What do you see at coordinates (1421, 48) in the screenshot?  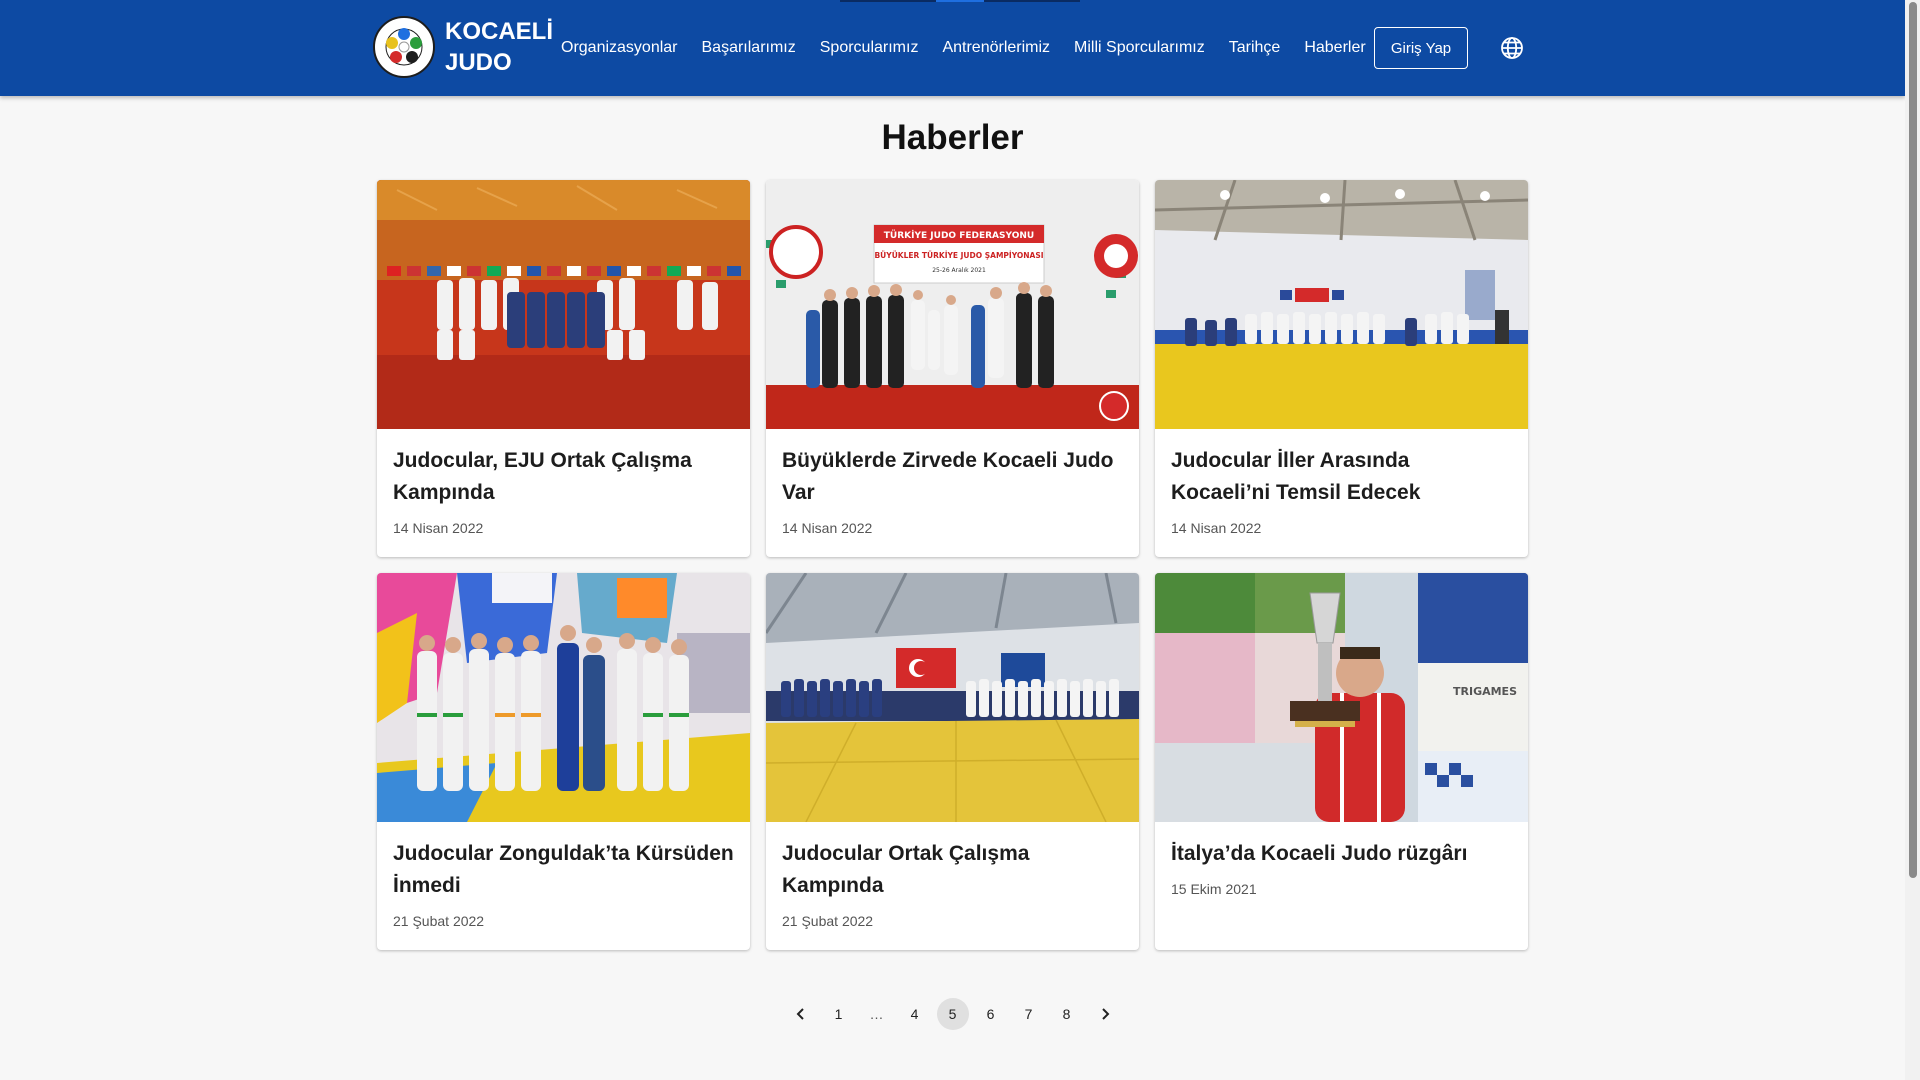 I see `login-button: Giriş Yap` at bounding box center [1421, 48].